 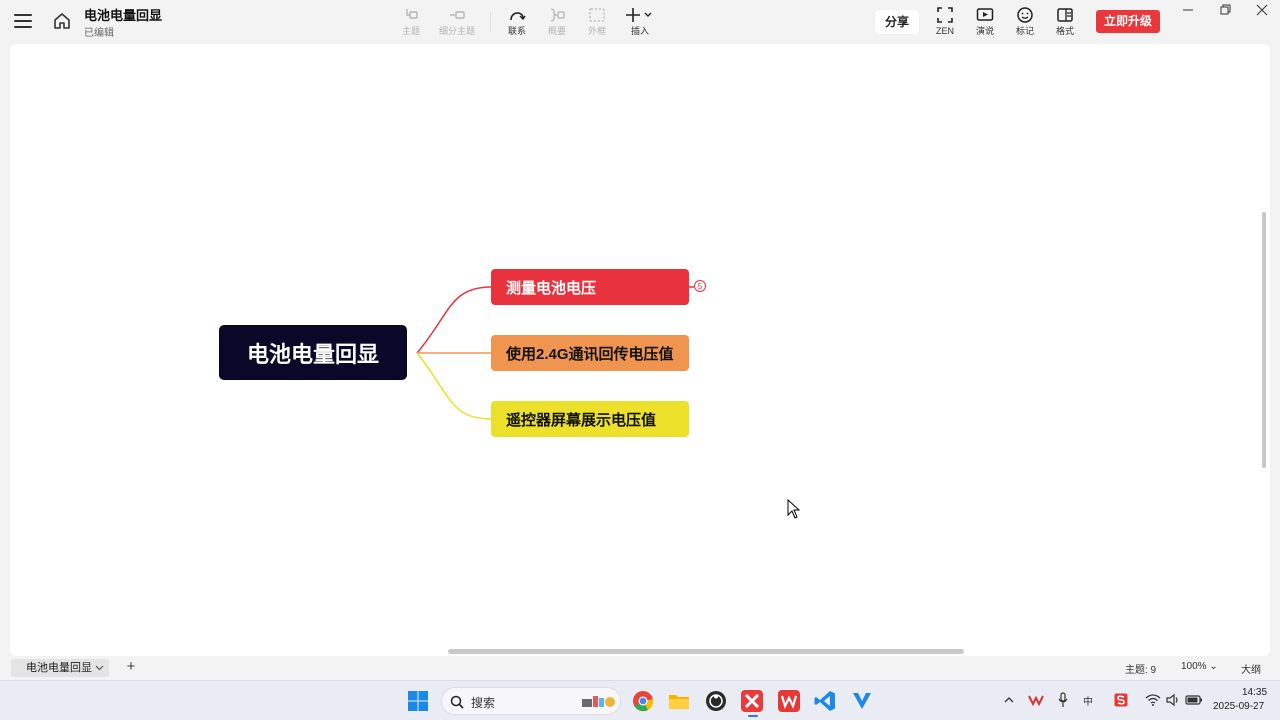 What do you see at coordinates (679, 701) in the screenshot?
I see `file-explorer-icon` at bounding box center [679, 701].